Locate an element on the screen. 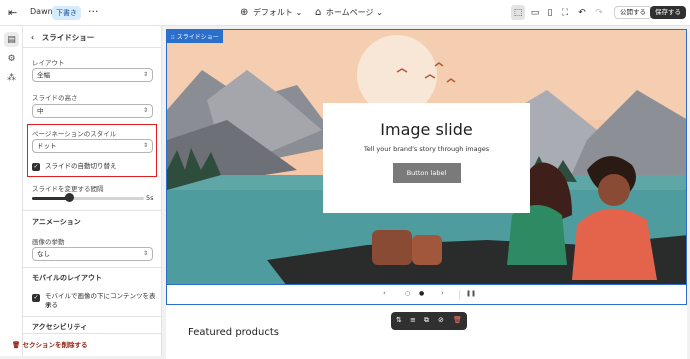 Image resolution: width=690 pixels, height=359 pixels. settings-icon: ⚙ is located at coordinates (11, 58).